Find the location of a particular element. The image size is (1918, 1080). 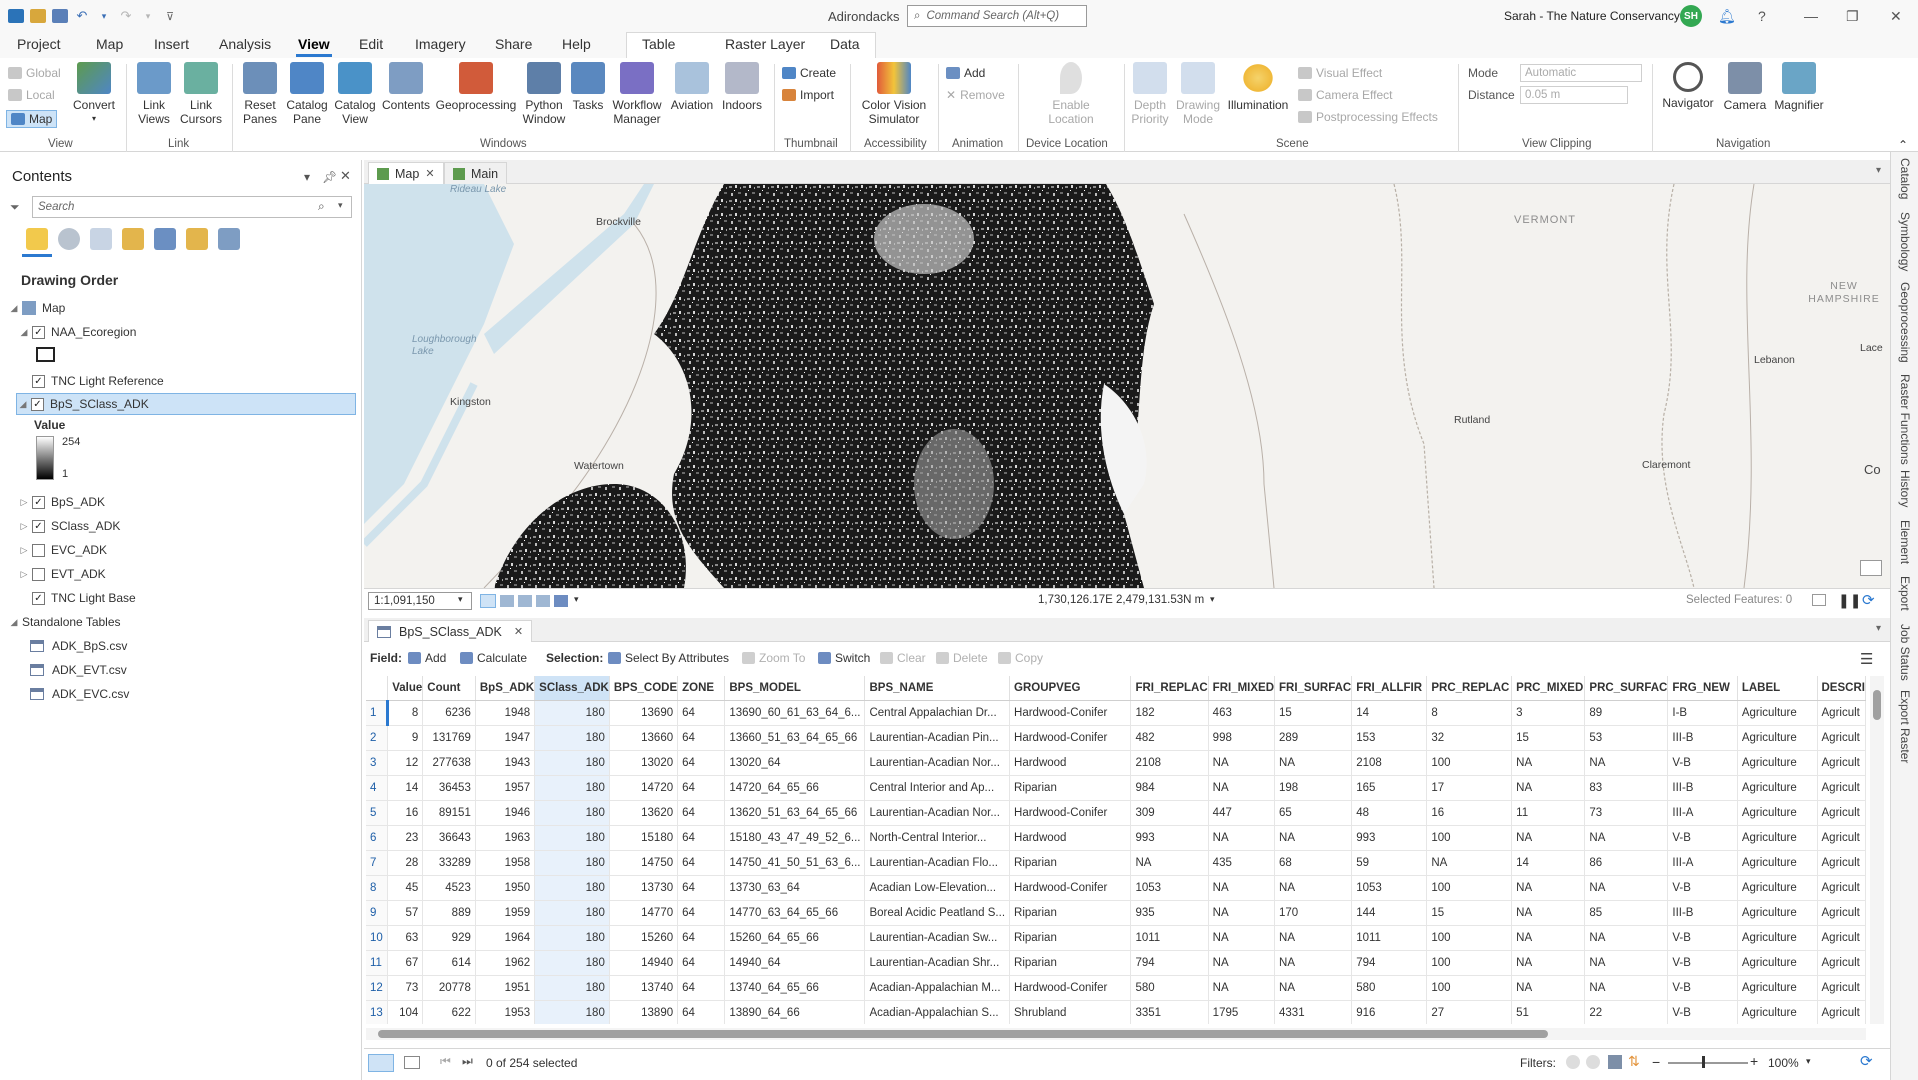

table-cell: 1795 is located at coordinates (1242, 1012).